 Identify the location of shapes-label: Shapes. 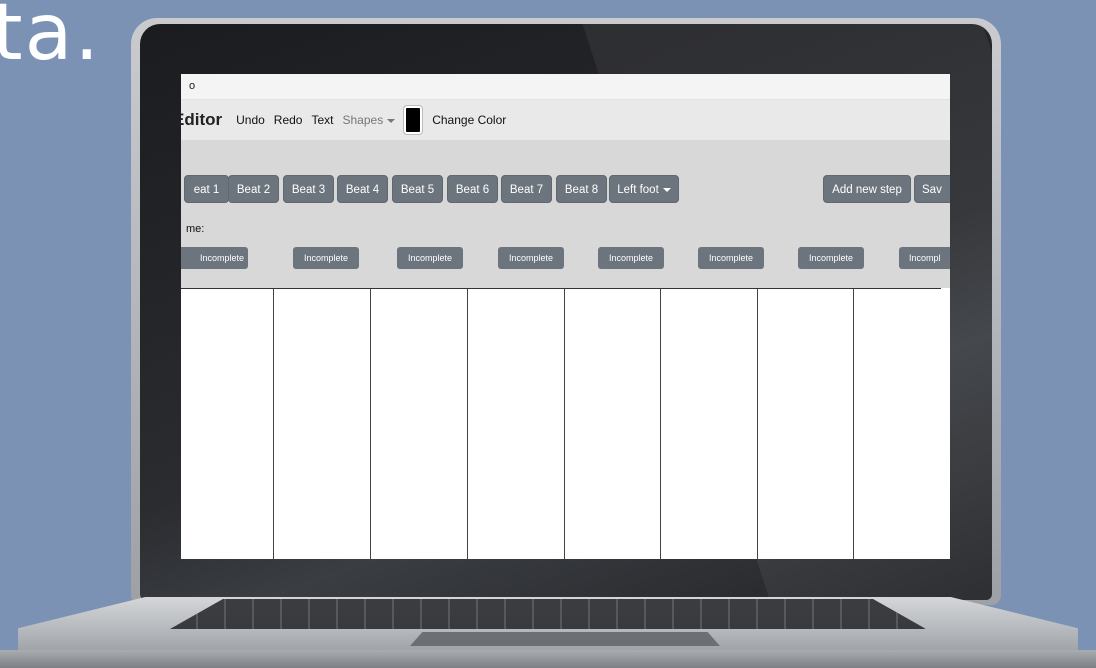
(363, 120).